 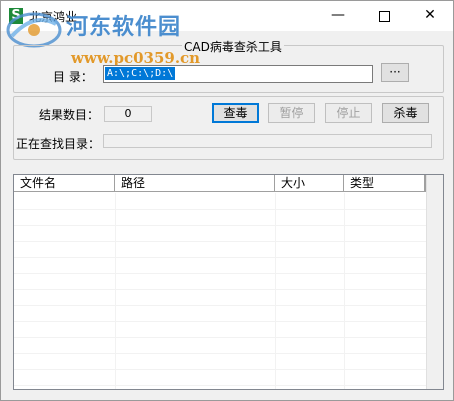 What do you see at coordinates (69, 115) in the screenshot?
I see `result-count-label: 结果数目：` at bounding box center [69, 115].